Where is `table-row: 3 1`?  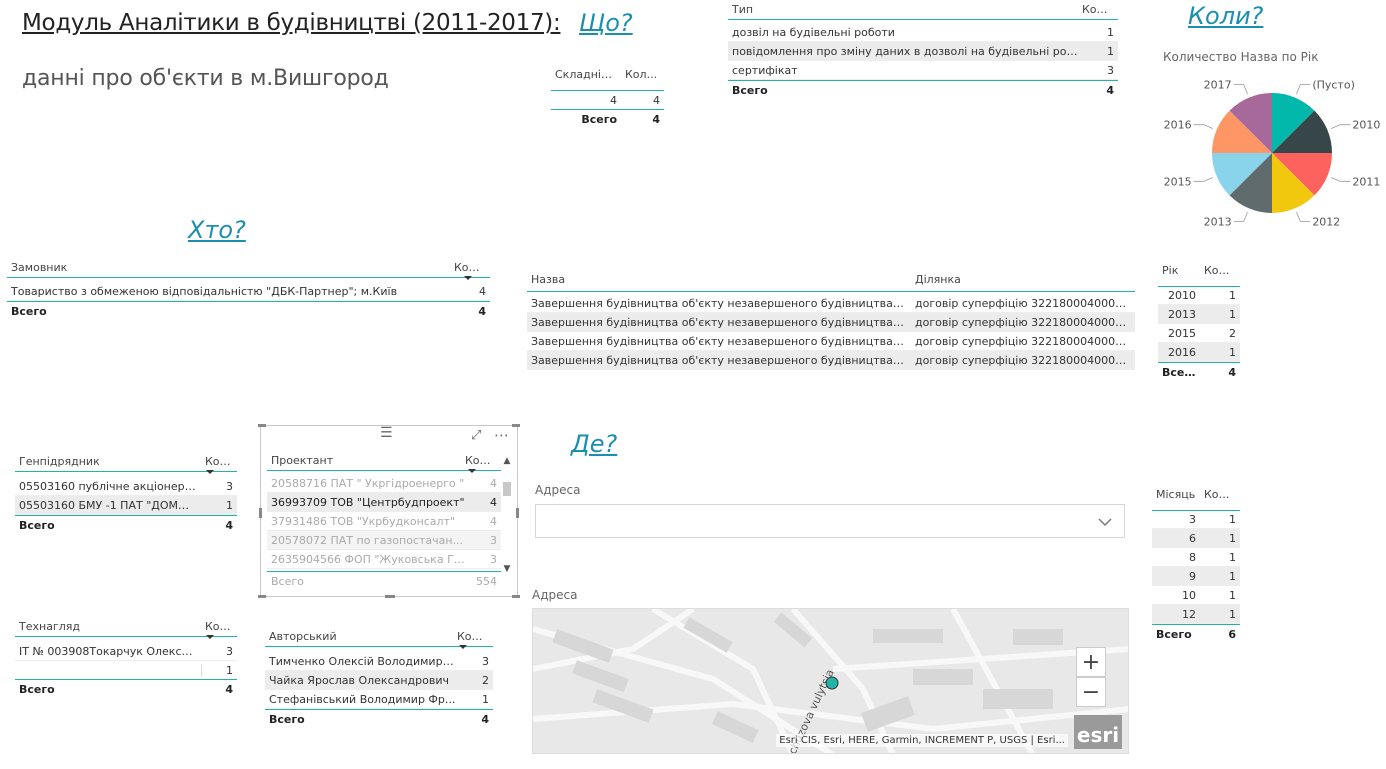
table-row: 3 1 is located at coordinates (1196, 519).